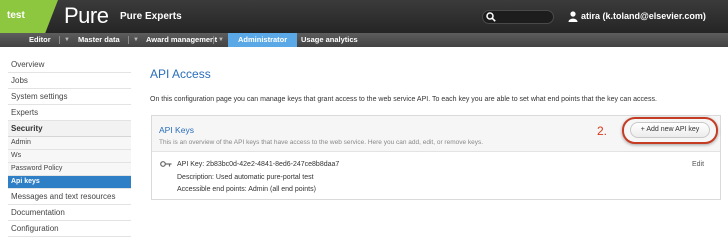  Describe the element at coordinates (69, 143) in the screenshot. I see `sidebar-item-admin: Admin` at that location.